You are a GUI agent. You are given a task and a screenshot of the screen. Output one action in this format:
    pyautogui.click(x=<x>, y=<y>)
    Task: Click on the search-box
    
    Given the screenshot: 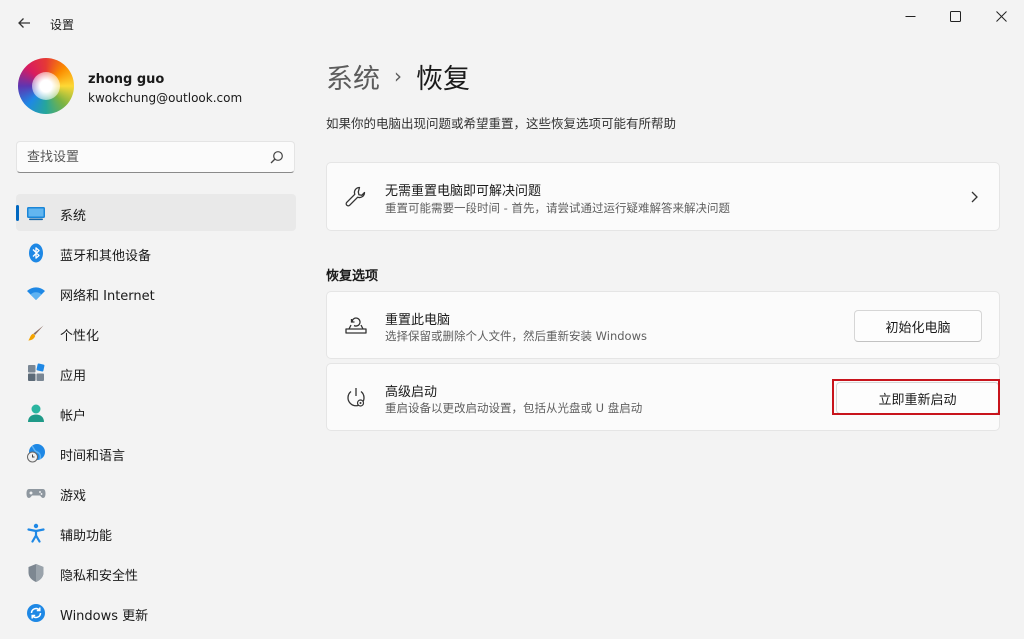 What is the action you would take?
    pyautogui.click(x=155, y=157)
    